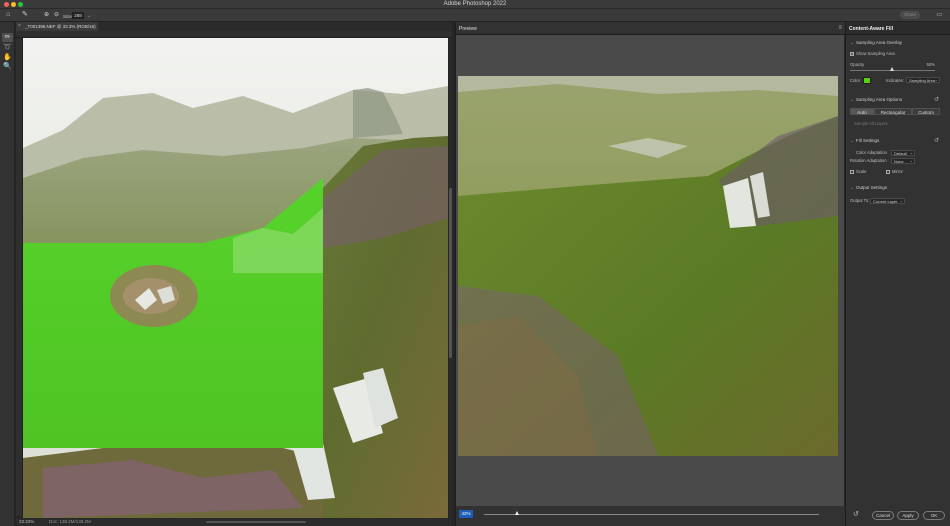  I want to click on title-bar: Adobe Photoshop 2022, so click(475, 4).